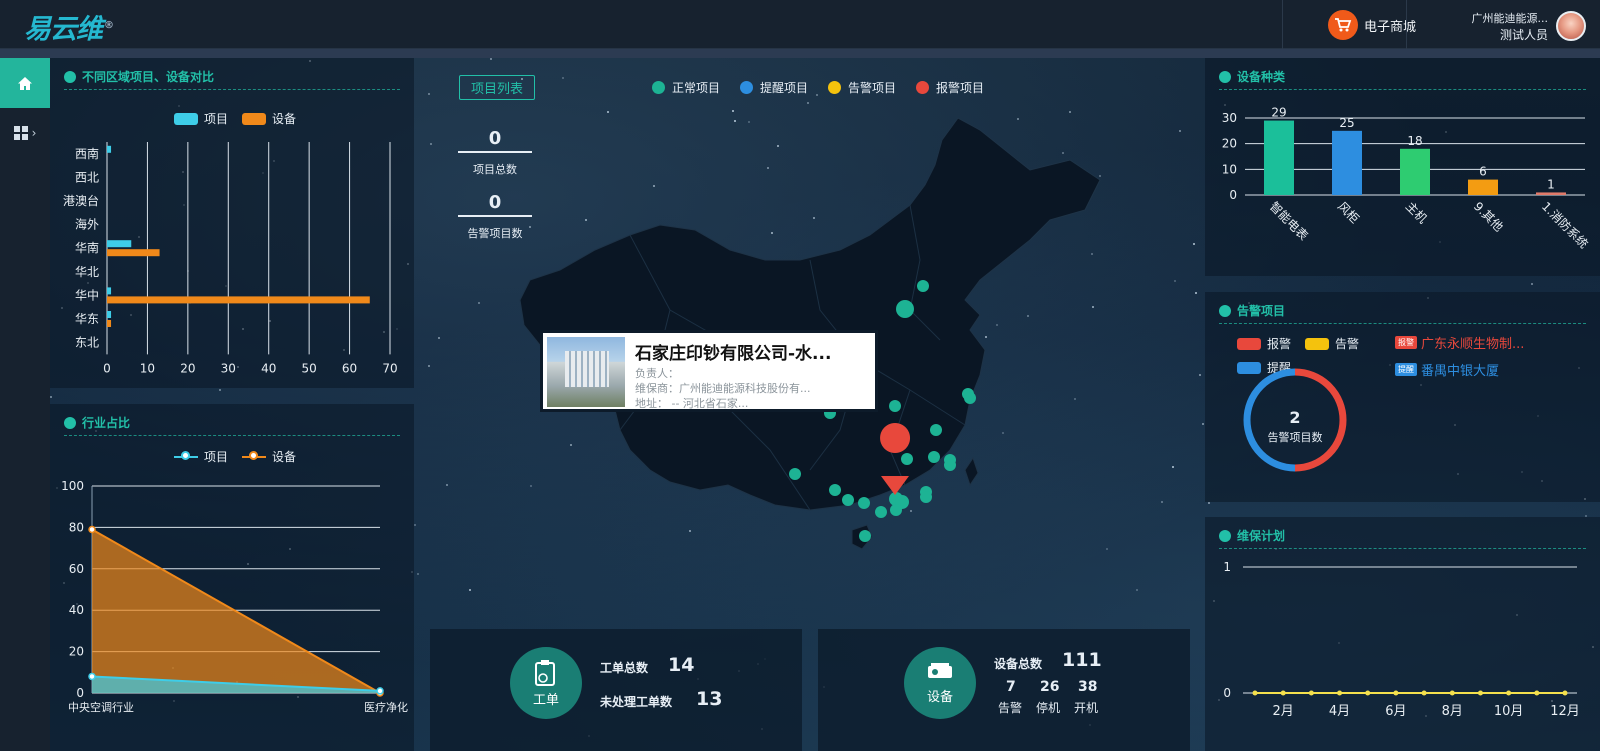  Describe the element at coordinates (148, 77) in the screenshot. I see `region-panel-title-text: 不同区域项目、设备对比` at that location.